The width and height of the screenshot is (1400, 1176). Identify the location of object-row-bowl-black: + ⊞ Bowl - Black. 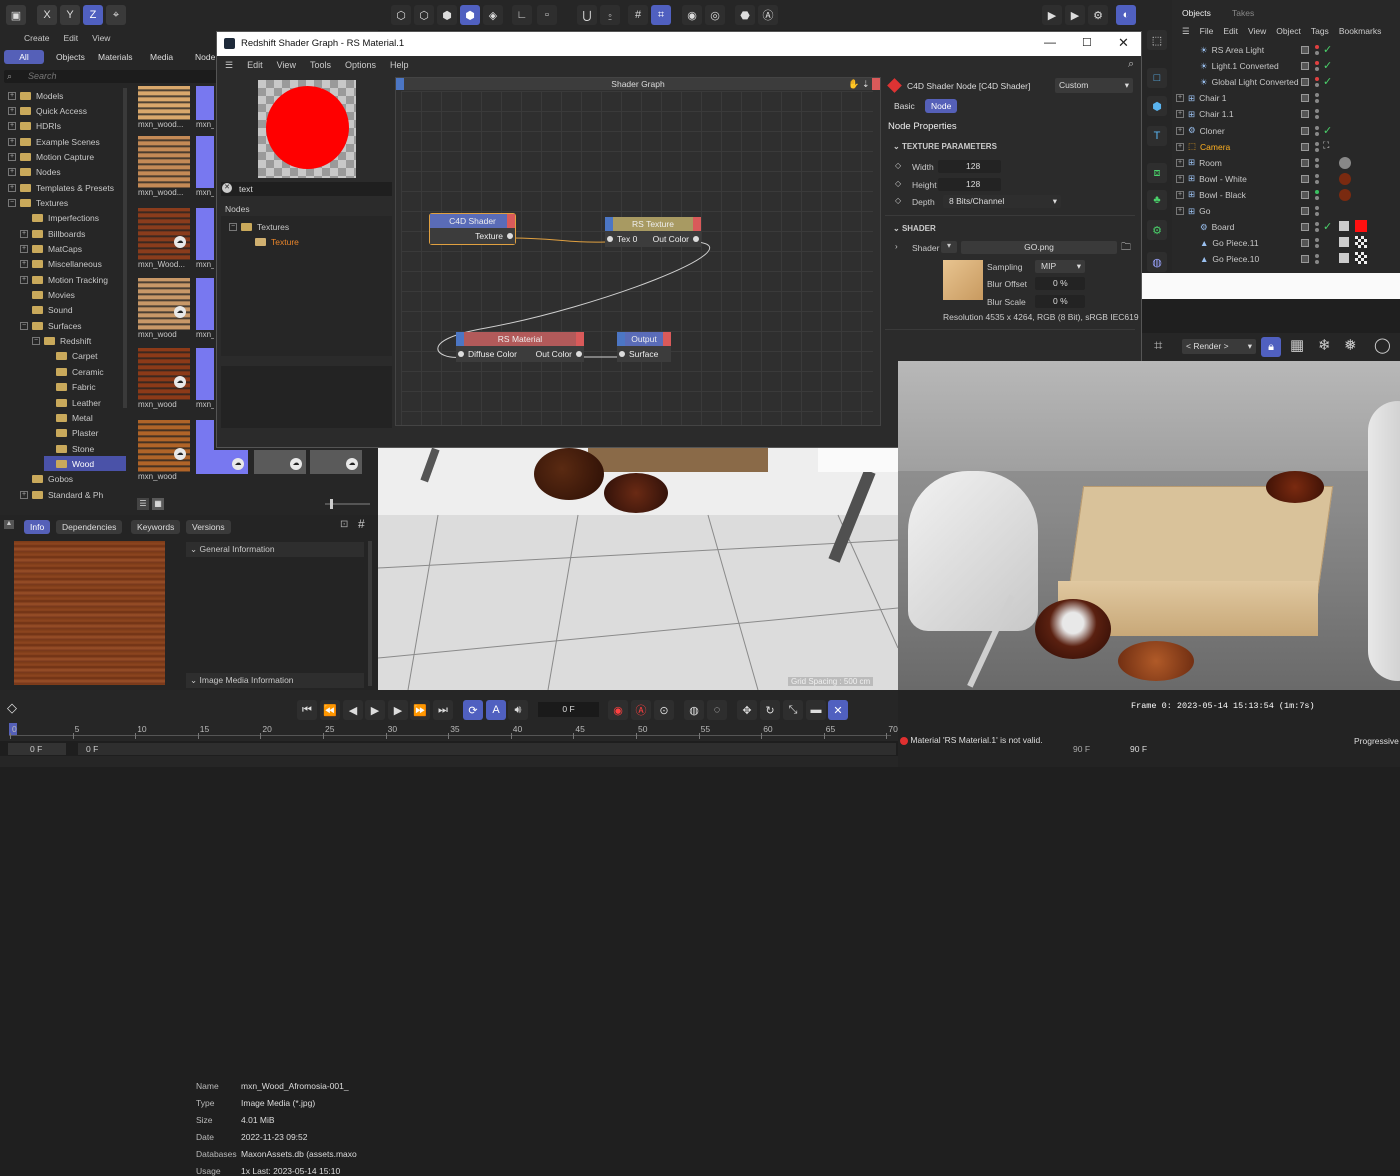
(1211, 195).